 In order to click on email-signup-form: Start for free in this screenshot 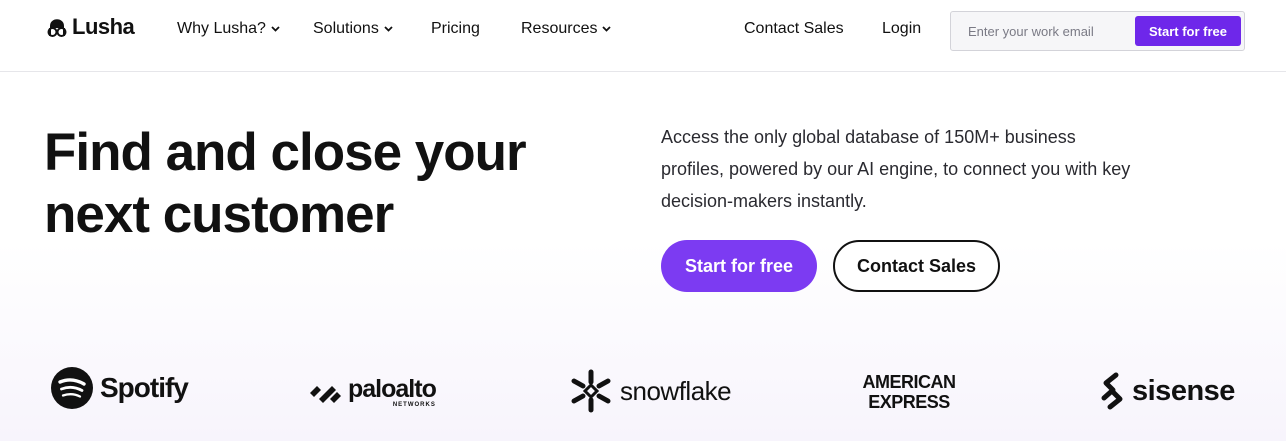, I will do `click(1097, 31)`.